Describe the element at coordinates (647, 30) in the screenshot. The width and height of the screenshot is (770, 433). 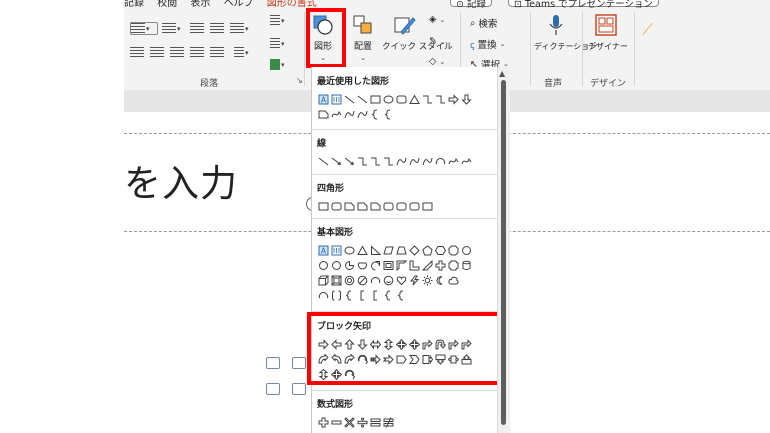
I see `next-group-icon: ⟋` at that location.